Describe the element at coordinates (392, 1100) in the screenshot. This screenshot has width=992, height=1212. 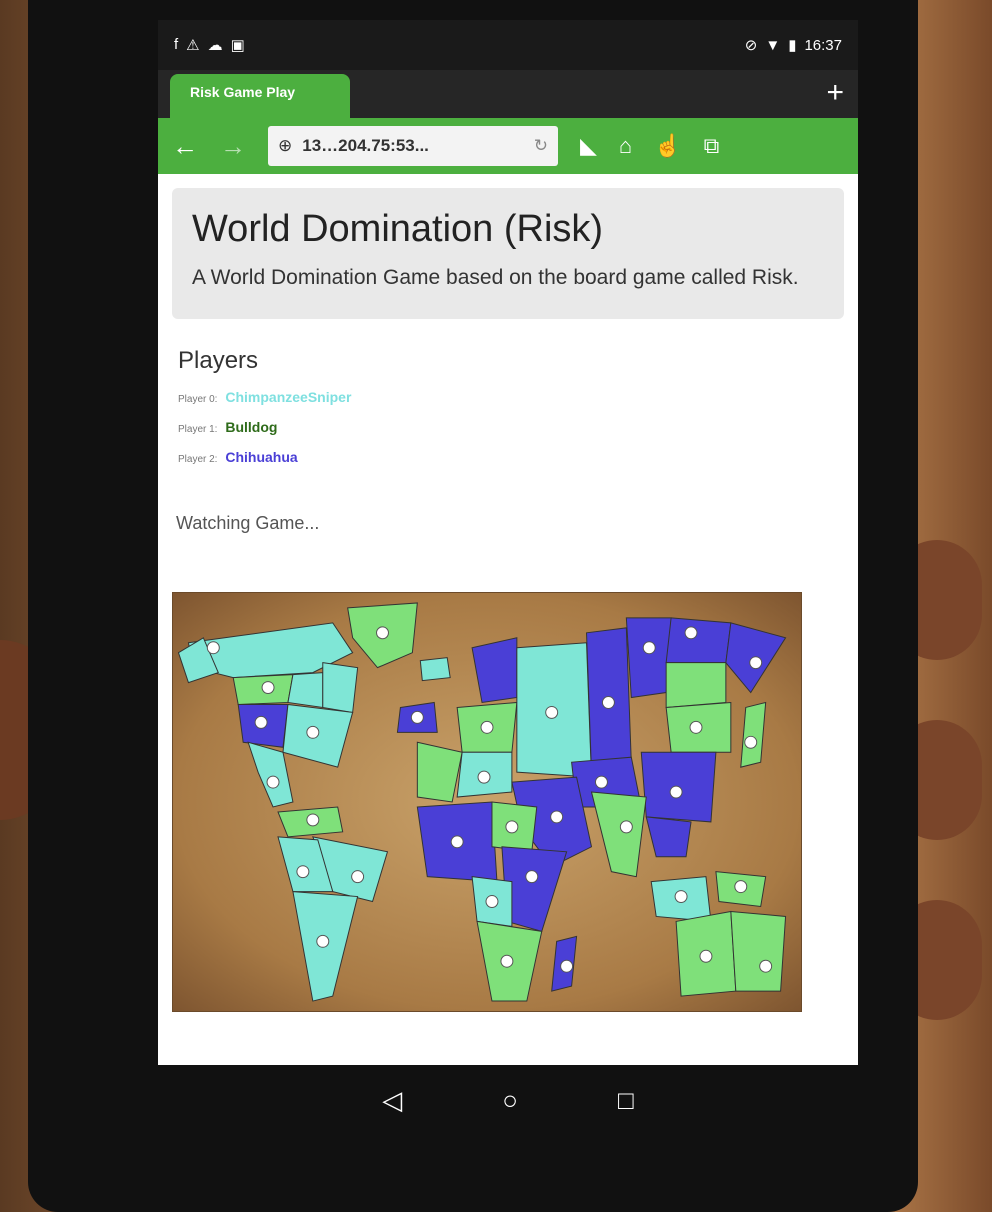
I see `back-triangle-icon: ◁` at that location.